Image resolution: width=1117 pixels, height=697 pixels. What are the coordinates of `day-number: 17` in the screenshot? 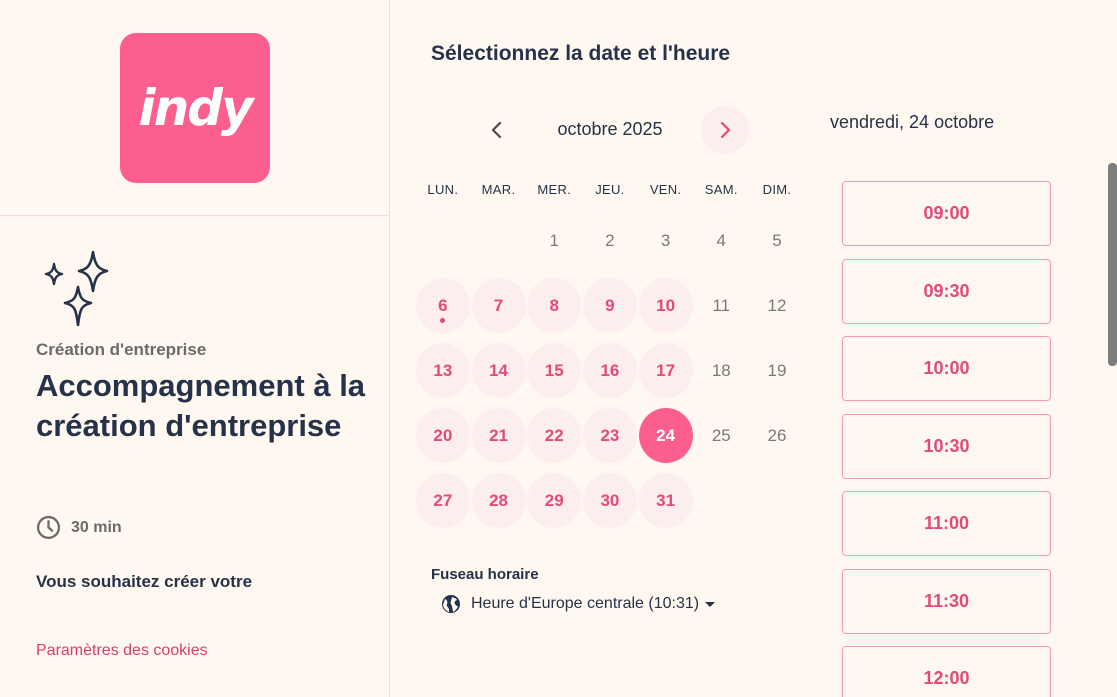 It's located at (666, 370).